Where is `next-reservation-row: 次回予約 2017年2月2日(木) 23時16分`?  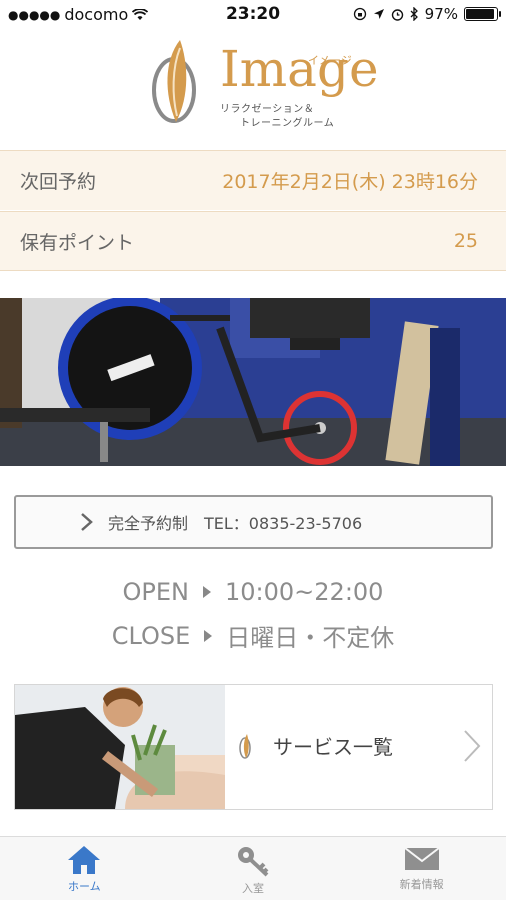 next-reservation-row: 次回予約 2017年2月2日(木) 23時16分 is located at coordinates (253, 180).